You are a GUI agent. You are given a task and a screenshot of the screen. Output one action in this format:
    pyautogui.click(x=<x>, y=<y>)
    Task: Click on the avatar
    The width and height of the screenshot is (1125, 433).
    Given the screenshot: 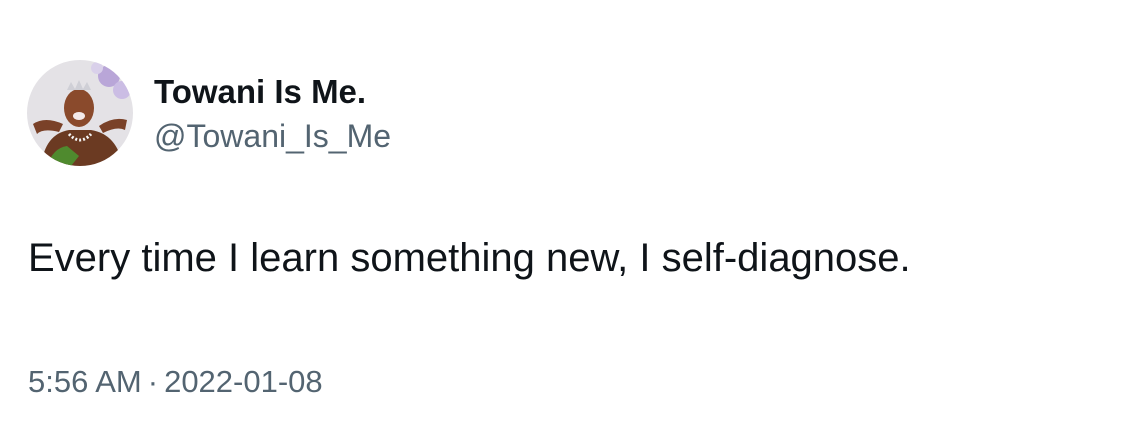 What is the action you would take?
    pyautogui.click(x=80, y=113)
    